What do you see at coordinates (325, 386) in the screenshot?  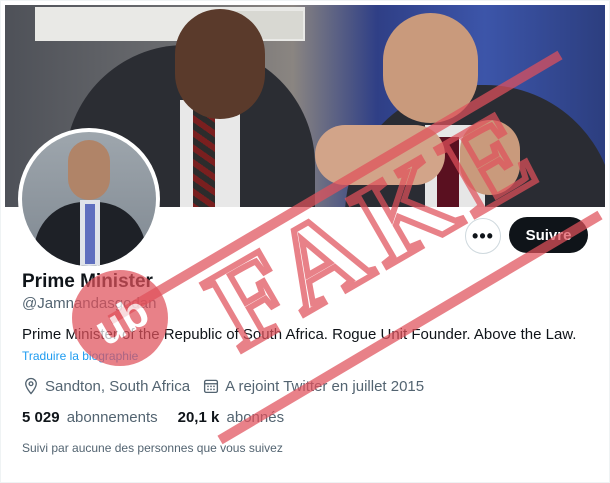 I see `joined-text: A rejoint Twitter en juillet 2015` at bounding box center [325, 386].